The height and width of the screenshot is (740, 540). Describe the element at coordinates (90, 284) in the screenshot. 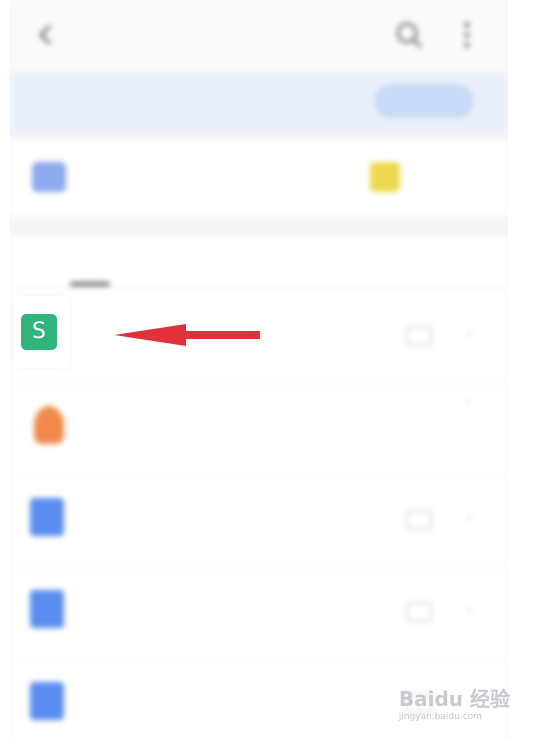

I see `active-tab-indicator` at that location.